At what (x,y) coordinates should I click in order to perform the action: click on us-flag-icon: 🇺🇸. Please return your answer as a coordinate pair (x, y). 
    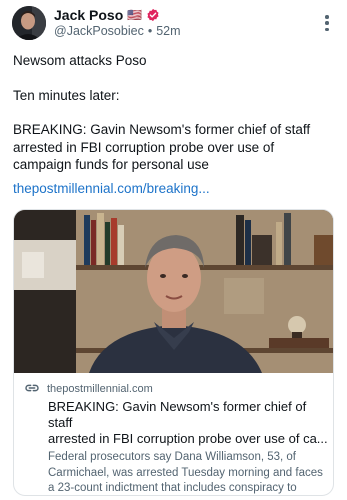
    Looking at the image, I should click on (135, 15).